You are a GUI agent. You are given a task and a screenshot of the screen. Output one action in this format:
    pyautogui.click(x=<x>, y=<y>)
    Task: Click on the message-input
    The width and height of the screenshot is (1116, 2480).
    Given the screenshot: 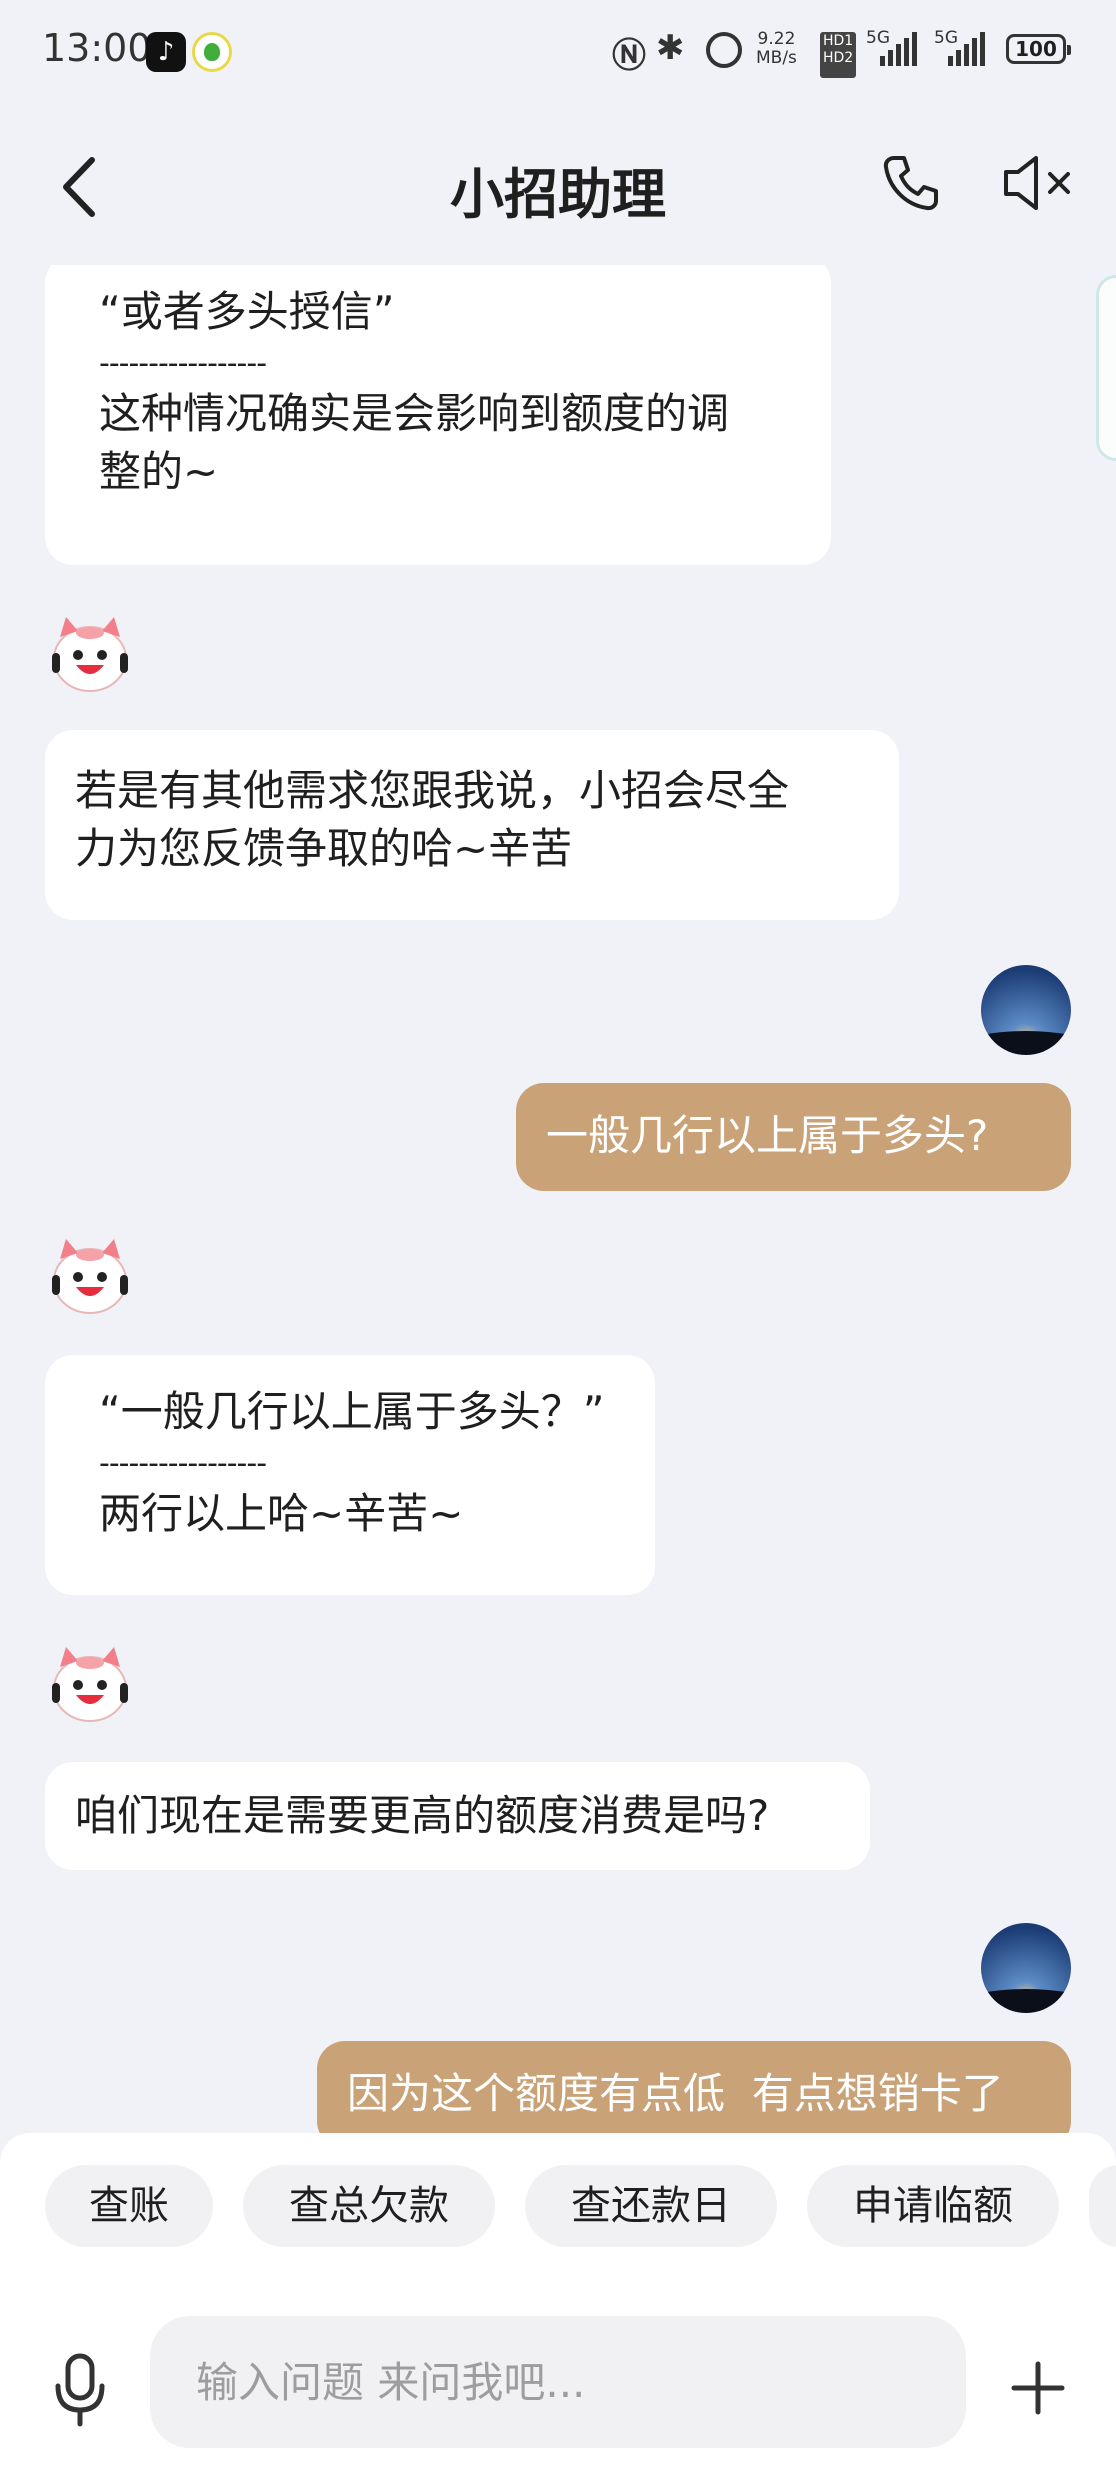 What is the action you would take?
    pyautogui.click(x=558, y=2382)
    